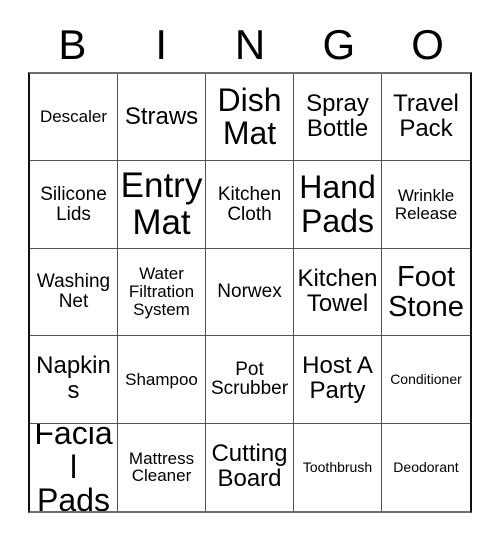  I want to click on bingo-cell: Shampoo, so click(162, 380).